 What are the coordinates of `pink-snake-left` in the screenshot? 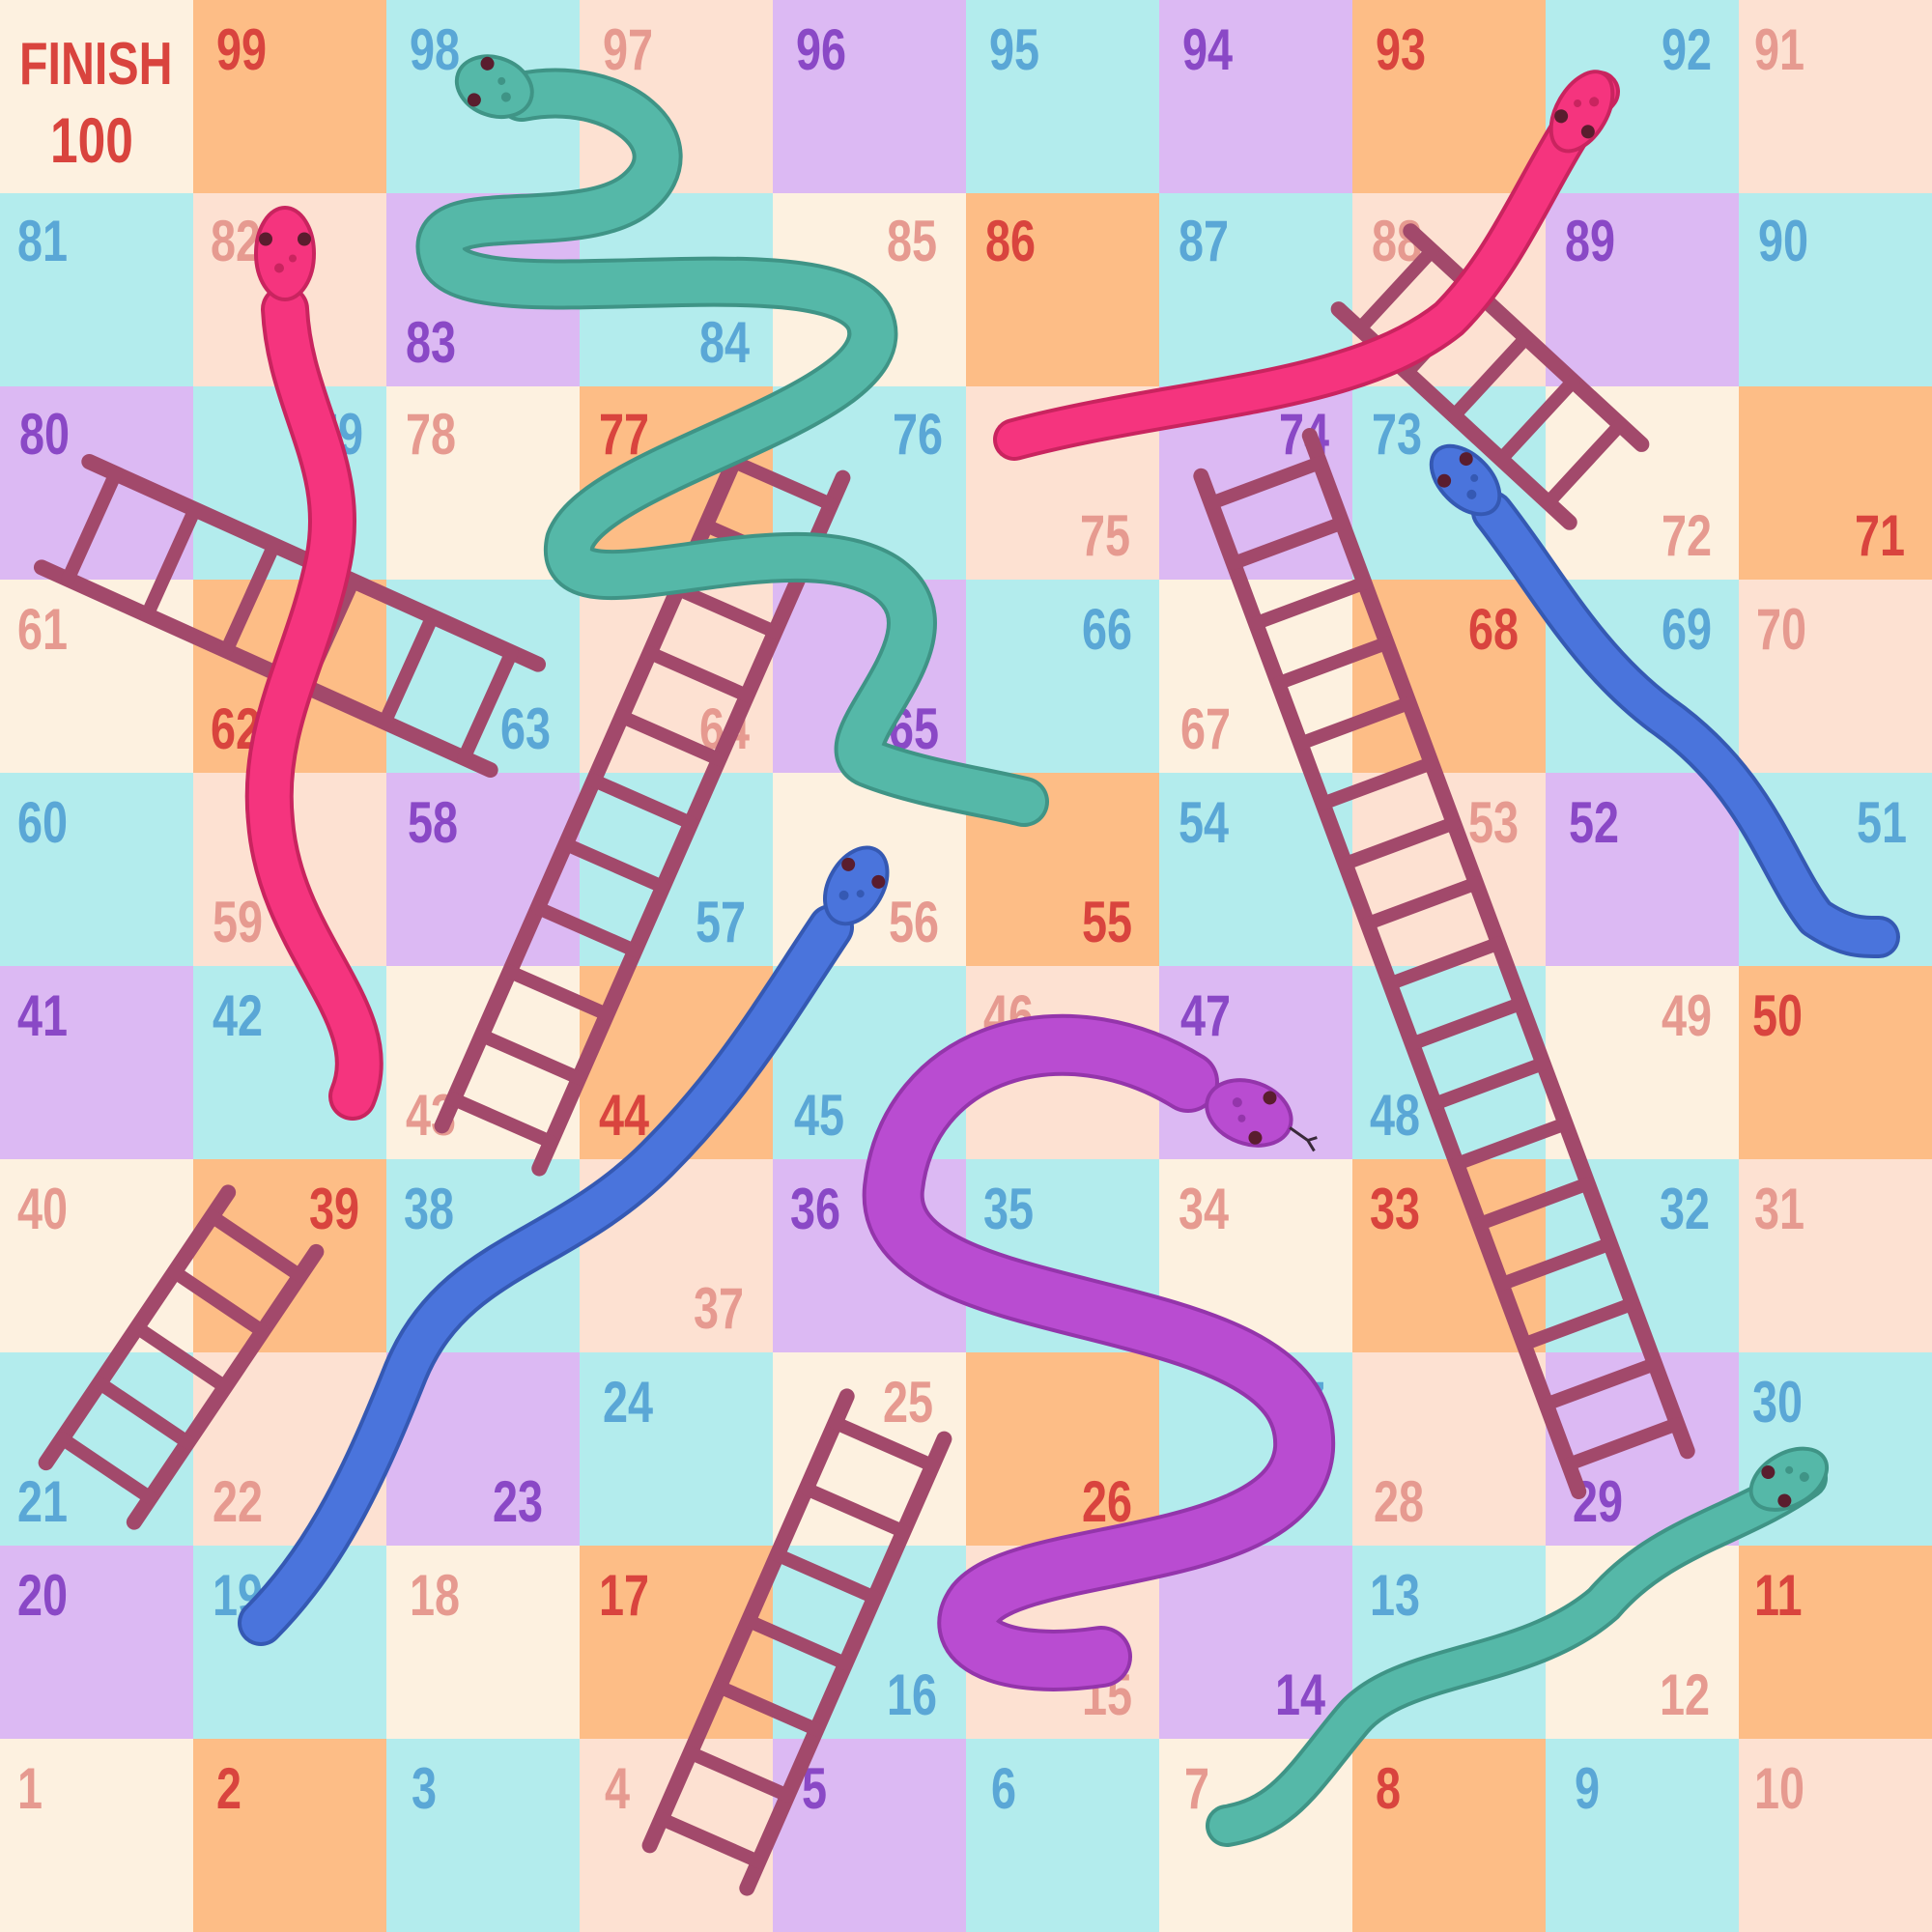 It's located at (314, 663).